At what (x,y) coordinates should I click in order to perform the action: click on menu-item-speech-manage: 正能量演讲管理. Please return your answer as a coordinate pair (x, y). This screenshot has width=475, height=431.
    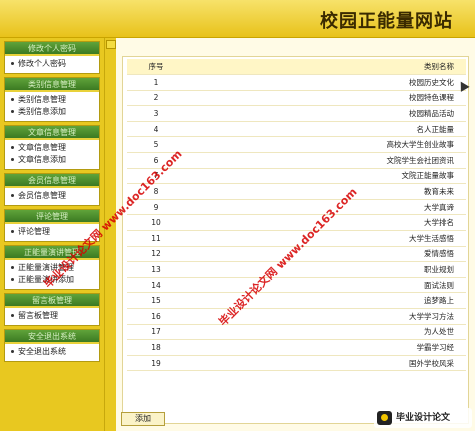
    Looking at the image, I should click on (52, 268).